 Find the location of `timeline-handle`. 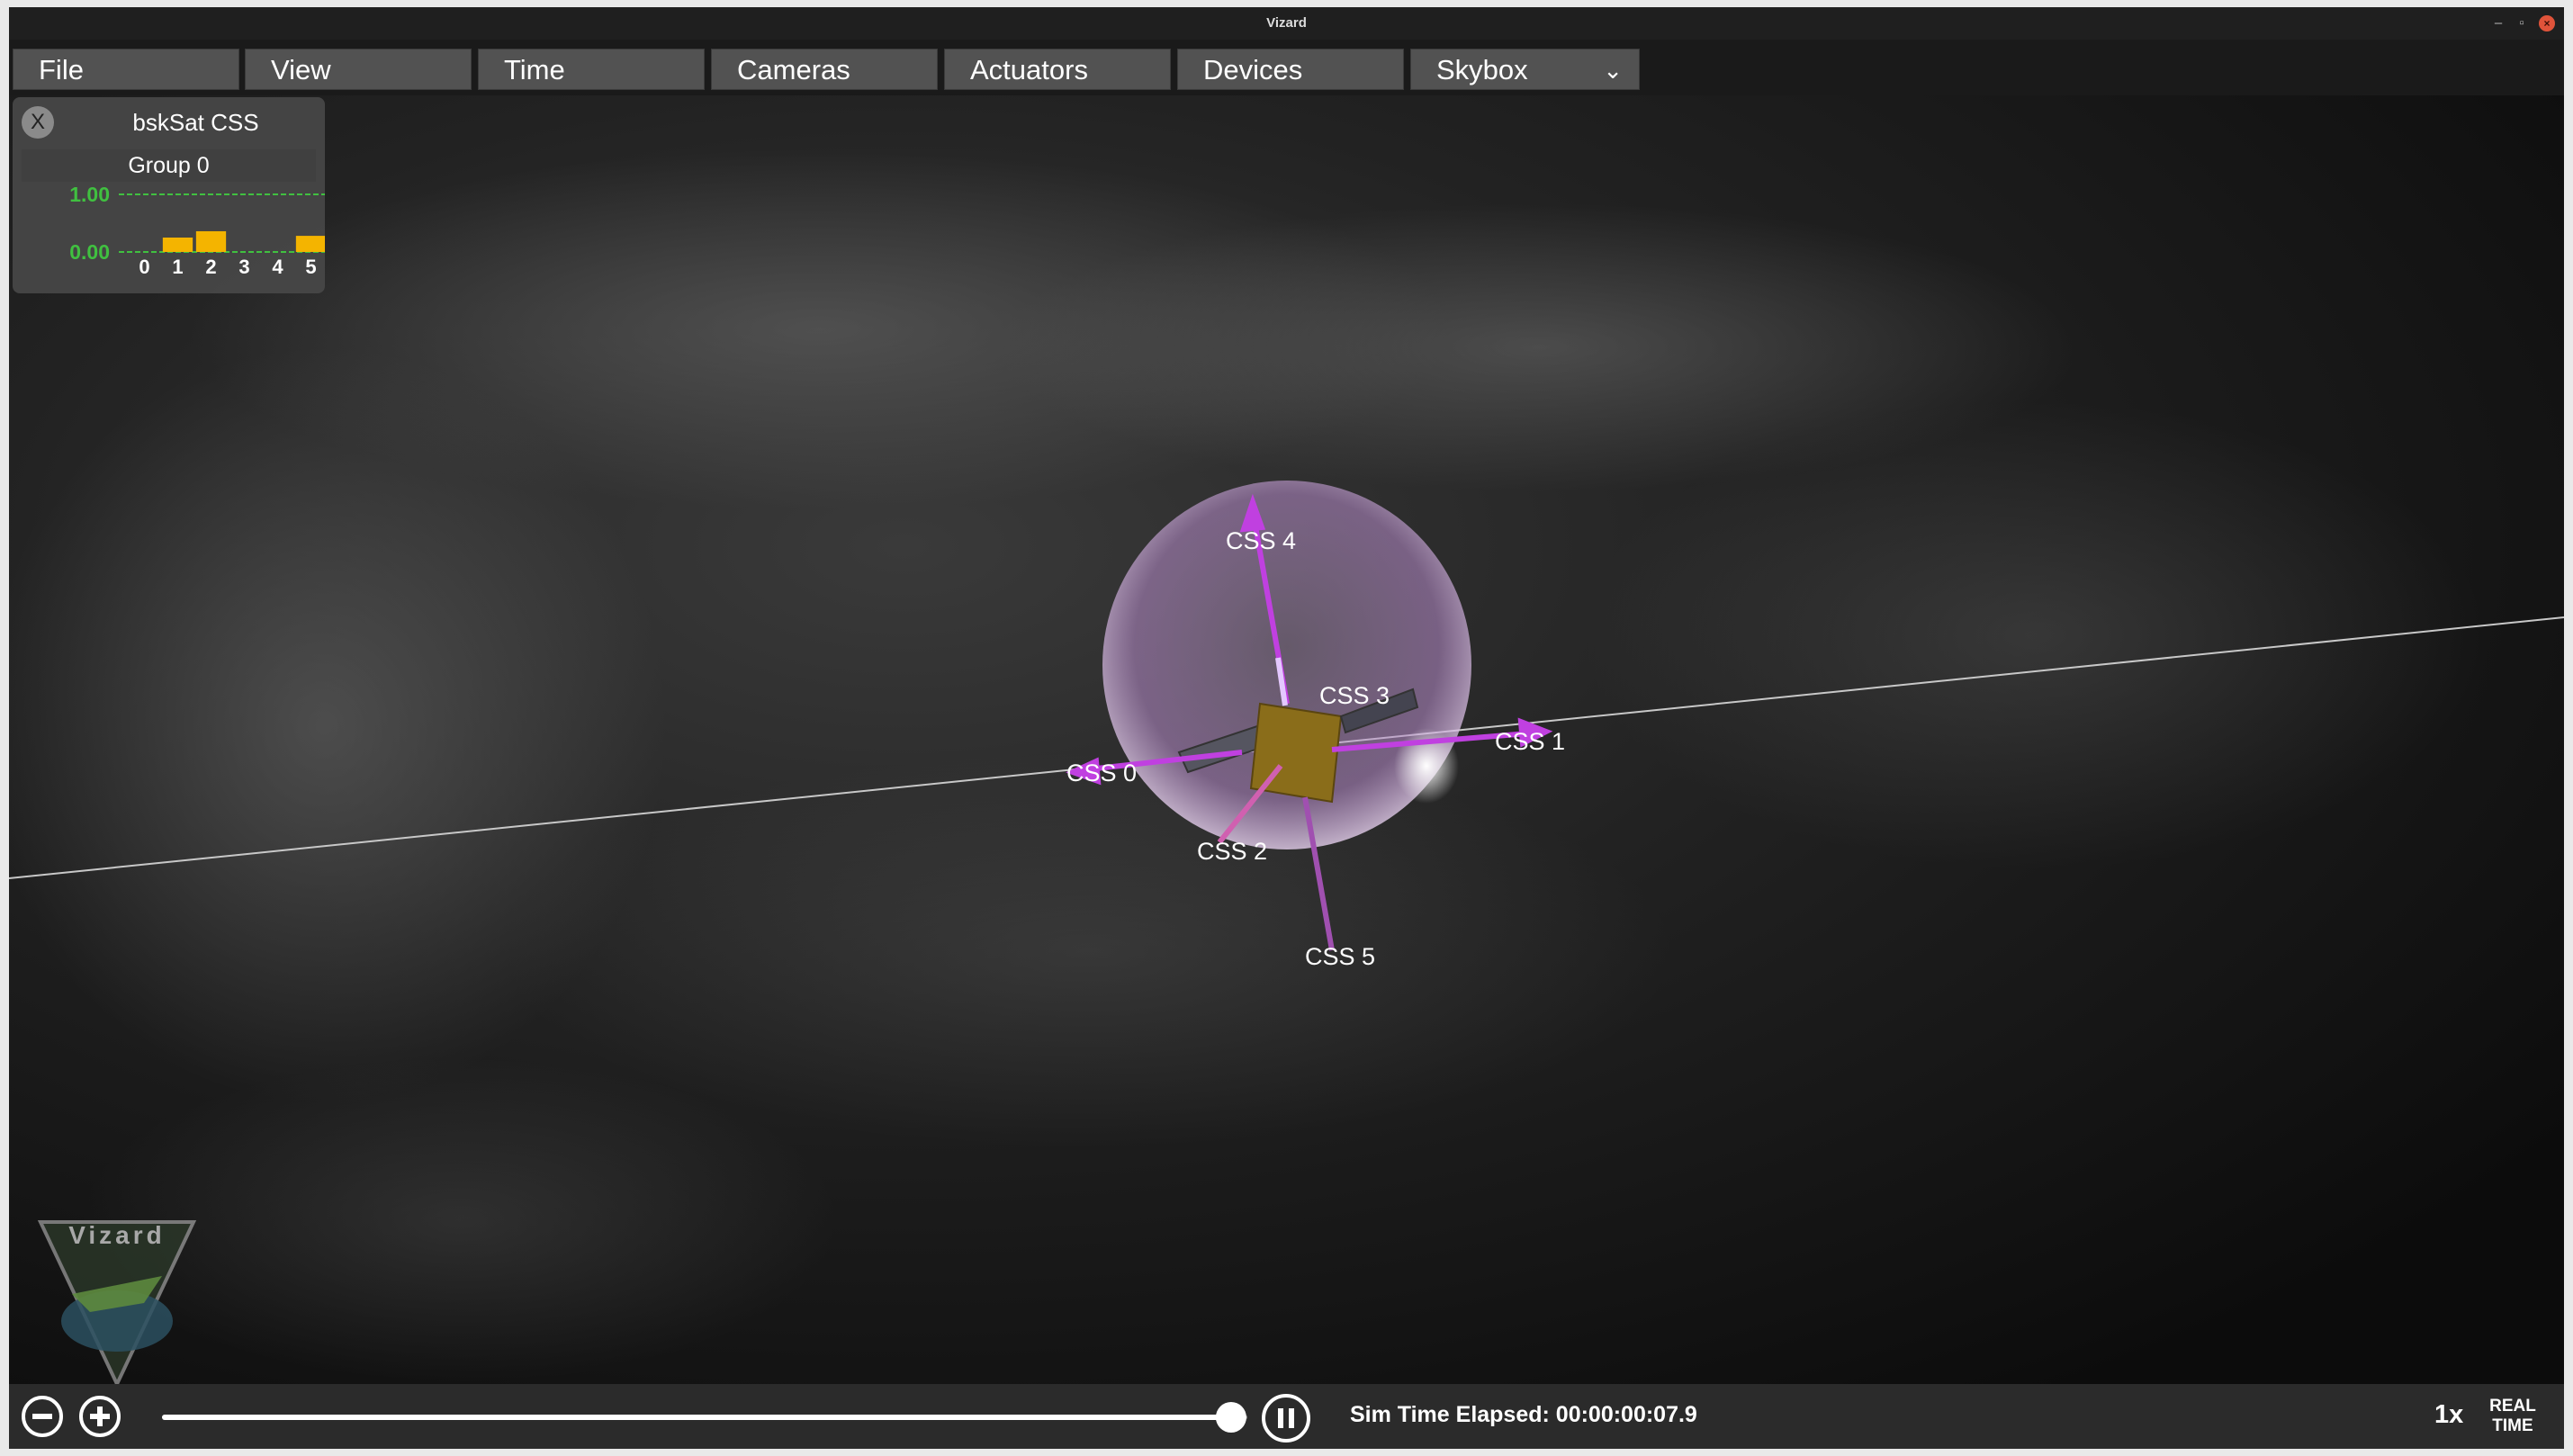

timeline-handle is located at coordinates (1230, 1417).